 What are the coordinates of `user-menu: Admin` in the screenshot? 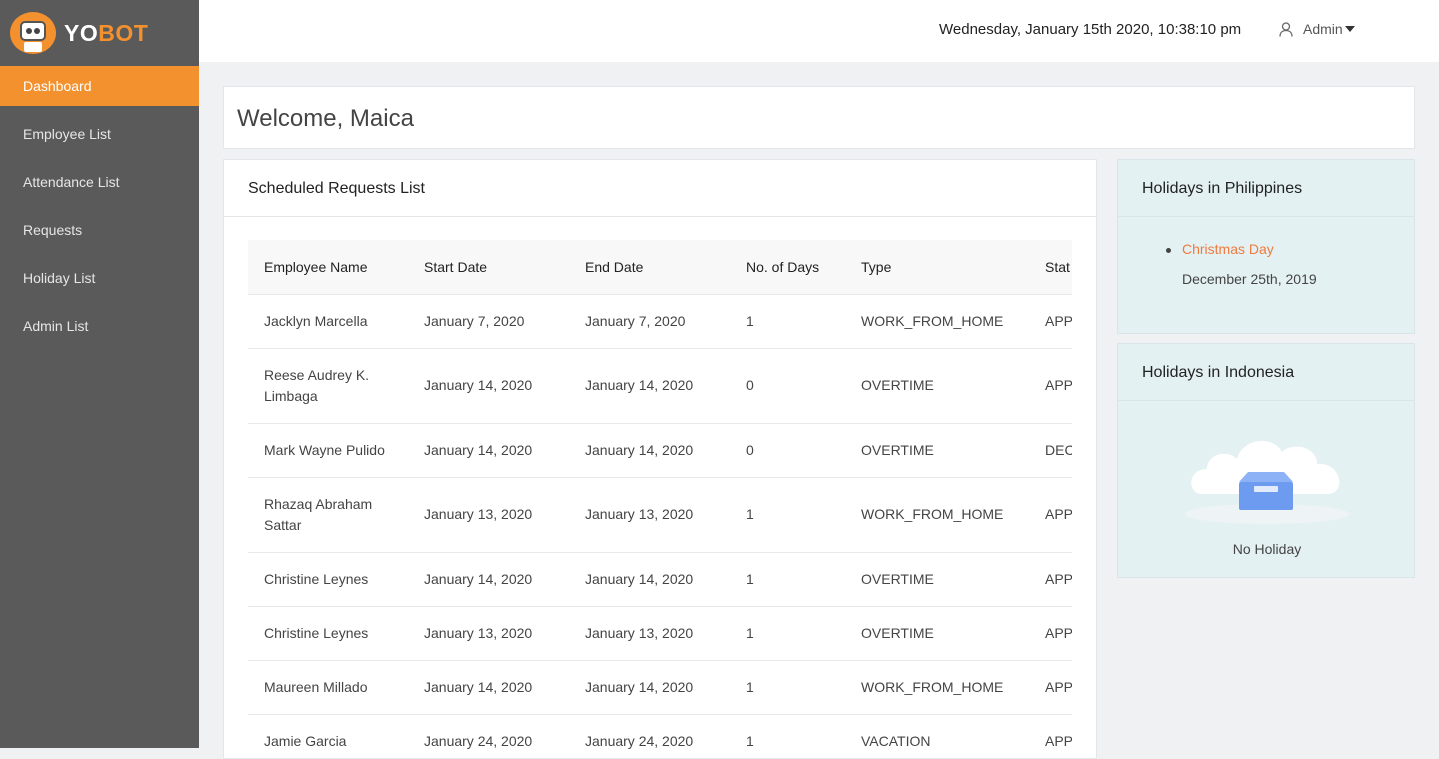 It's located at (1317, 29).